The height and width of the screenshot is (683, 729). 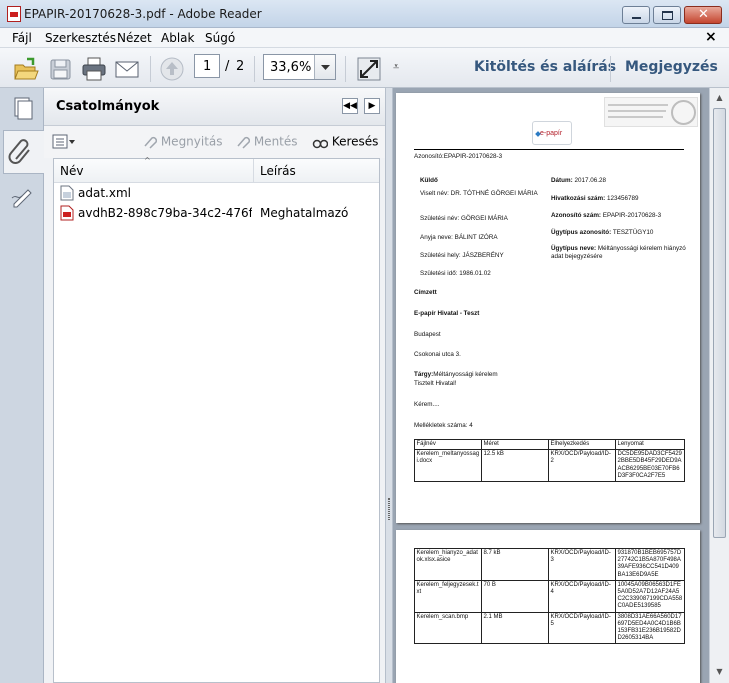 What do you see at coordinates (448, 444) in the screenshot?
I see `table-header-cell: Fájlnév` at bounding box center [448, 444].